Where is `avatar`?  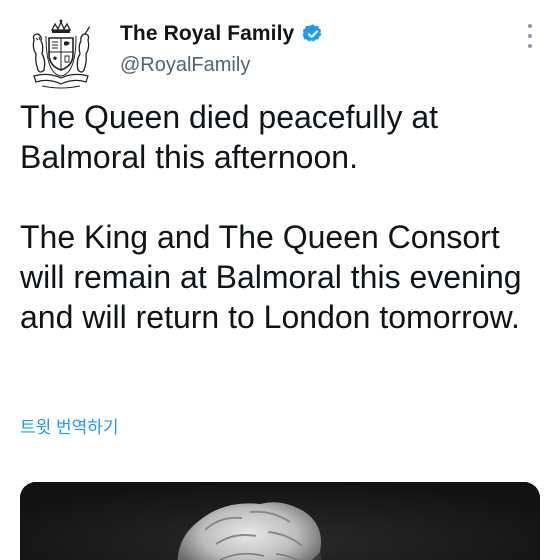 avatar is located at coordinates (61, 53).